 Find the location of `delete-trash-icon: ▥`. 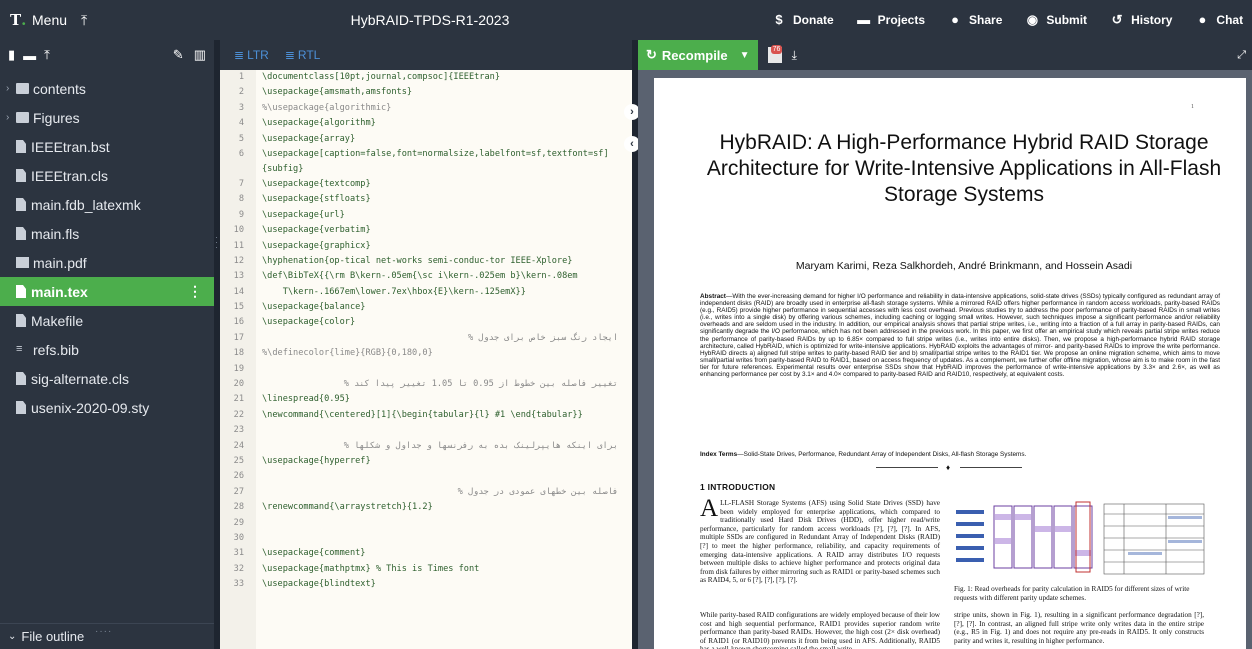

delete-trash-icon: ▥ is located at coordinates (200, 55).